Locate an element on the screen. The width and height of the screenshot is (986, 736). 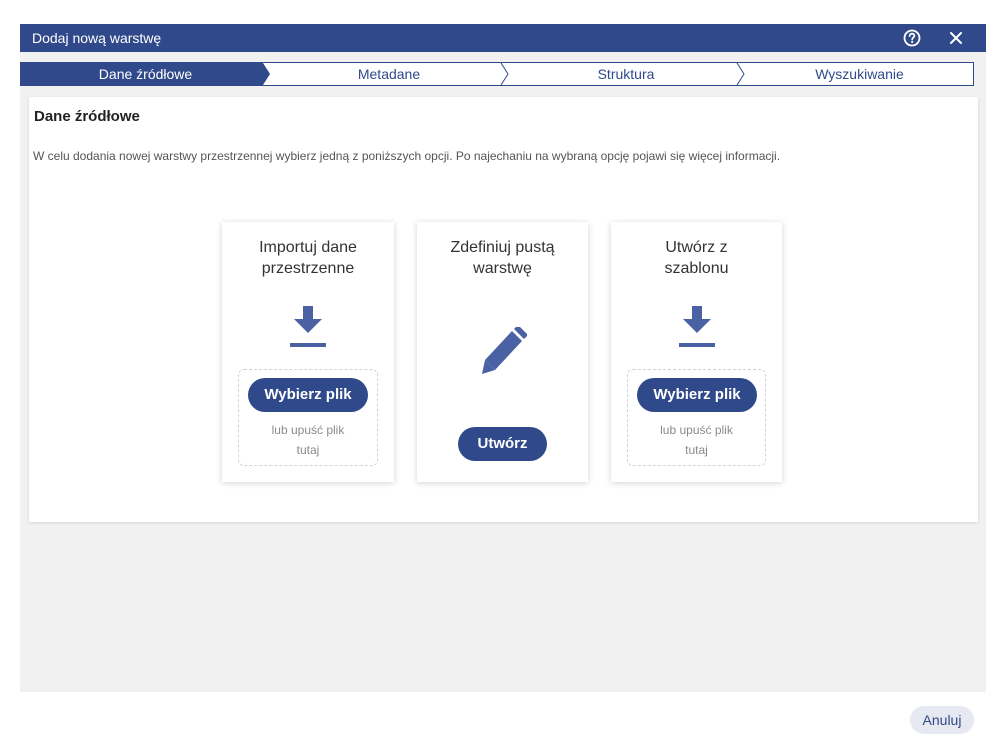
option-empty-layer-card: Zdefiniuj pustą warstwę Utwórz is located at coordinates (502, 352).